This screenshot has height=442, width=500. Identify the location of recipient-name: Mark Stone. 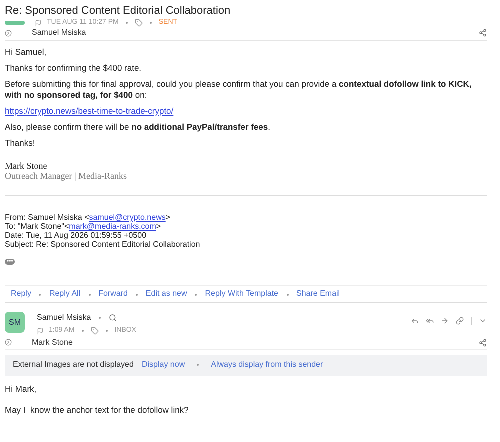
(52, 342).